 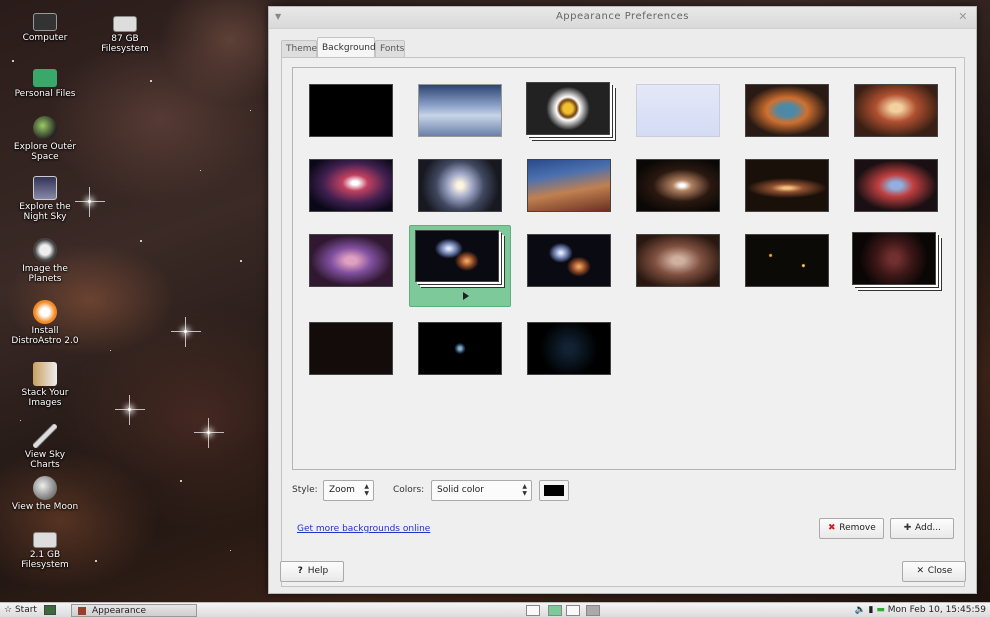 I want to click on remove-button: ✖ Remove, so click(x=851, y=528).